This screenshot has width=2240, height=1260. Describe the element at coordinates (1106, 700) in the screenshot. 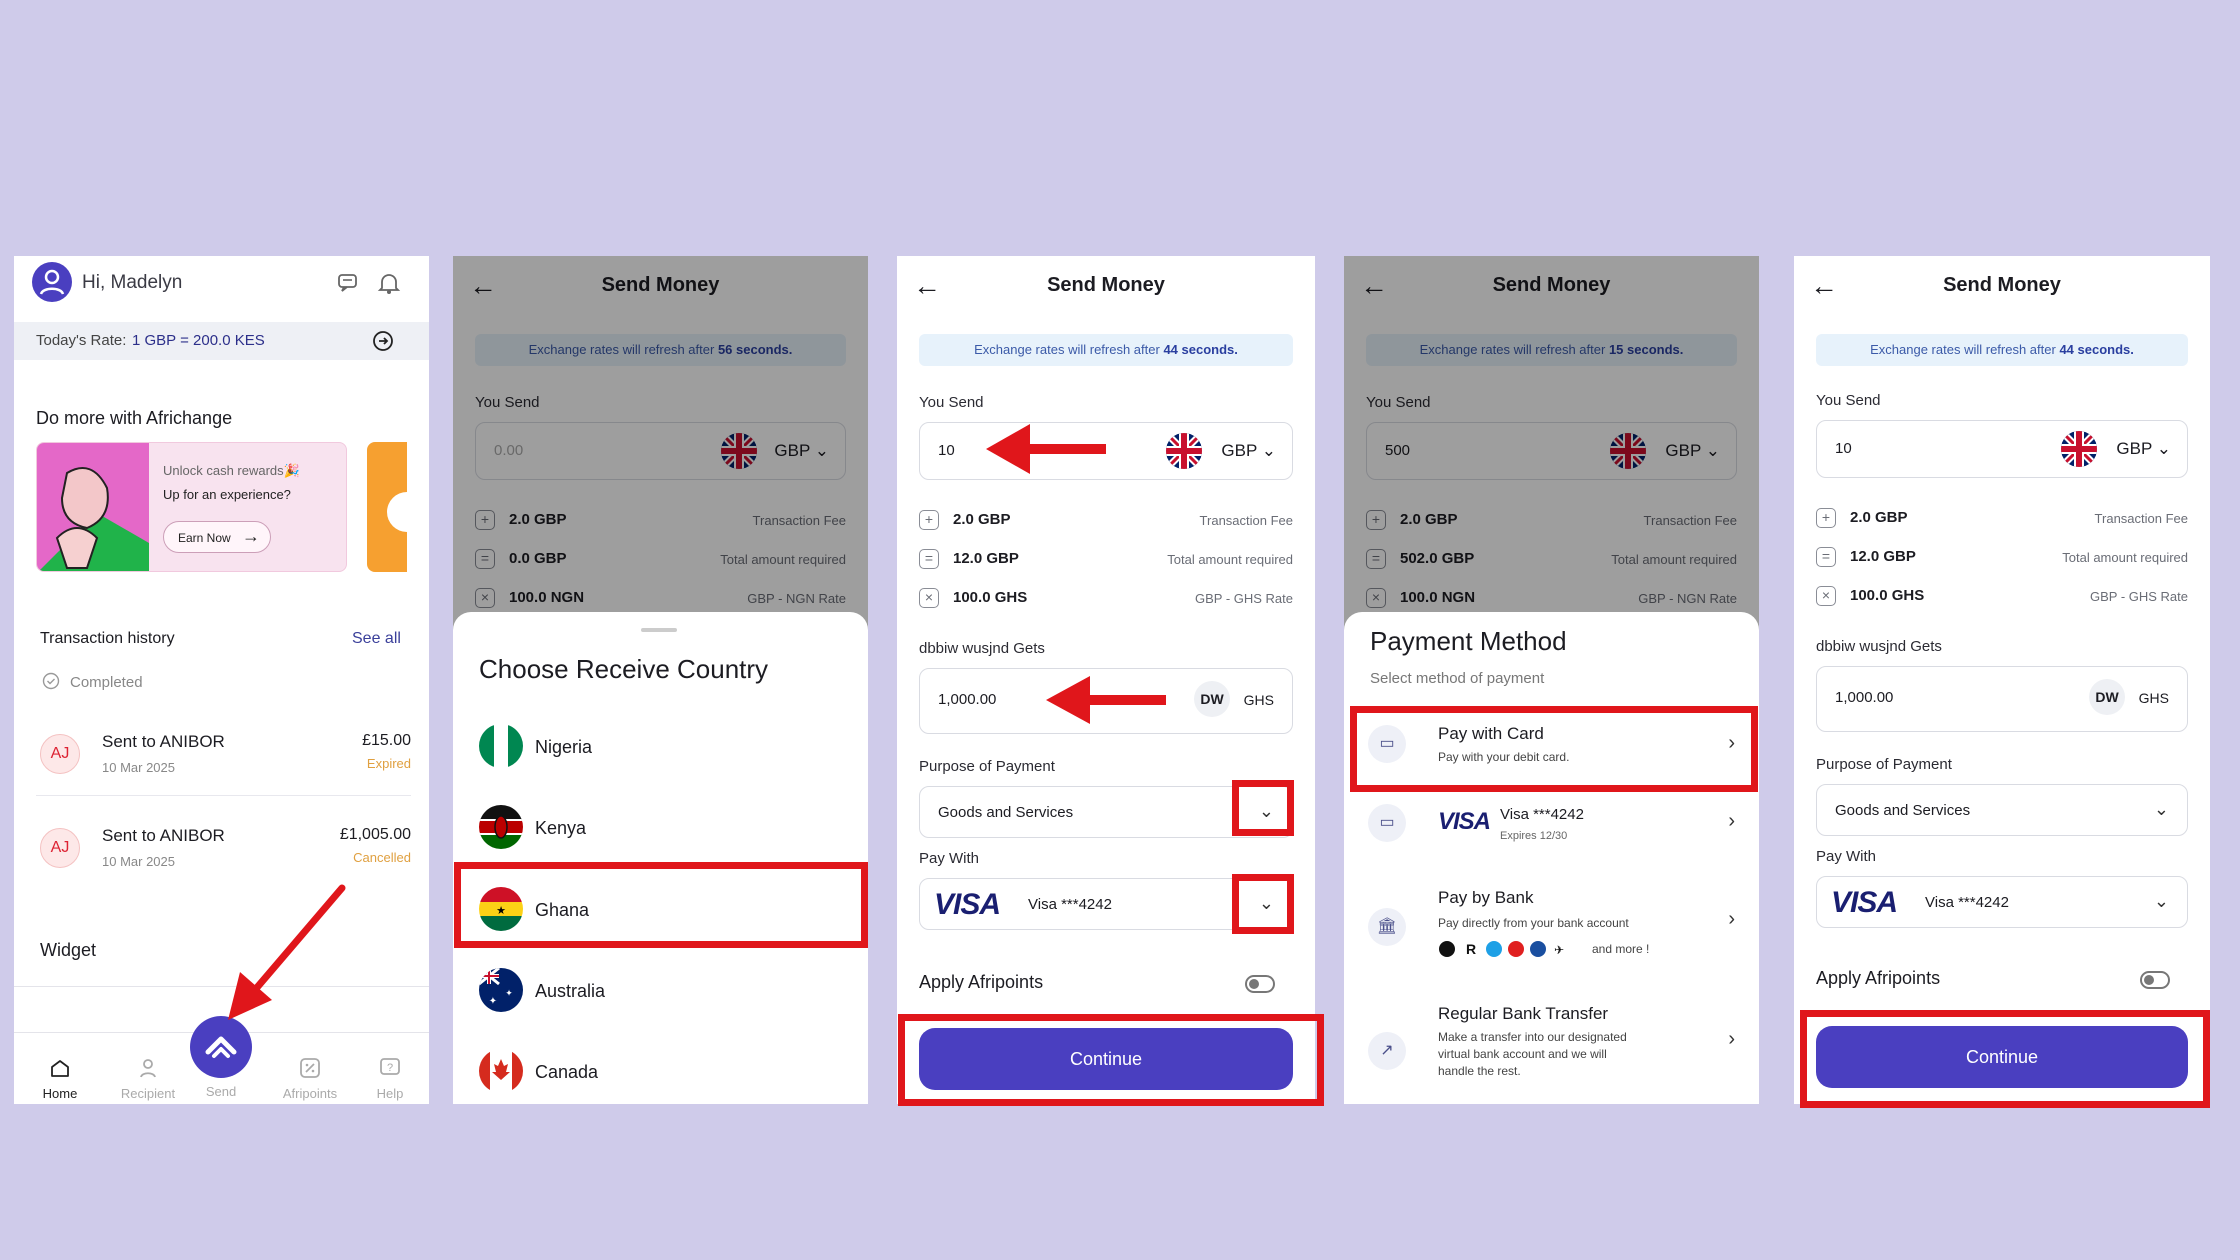

I see `annotation-arrow` at that location.